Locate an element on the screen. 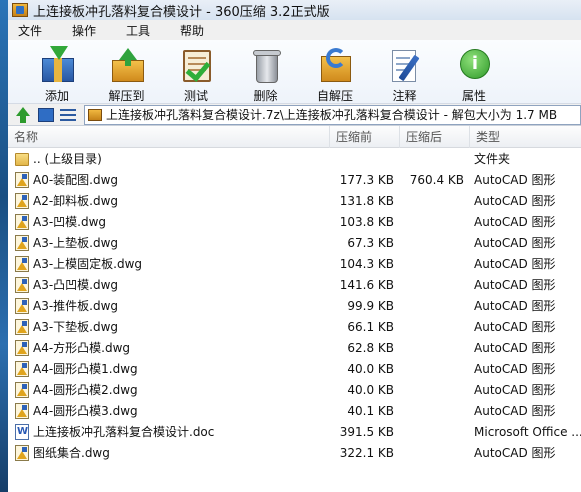  file-size: 99.9 KB is located at coordinates (370, 305).